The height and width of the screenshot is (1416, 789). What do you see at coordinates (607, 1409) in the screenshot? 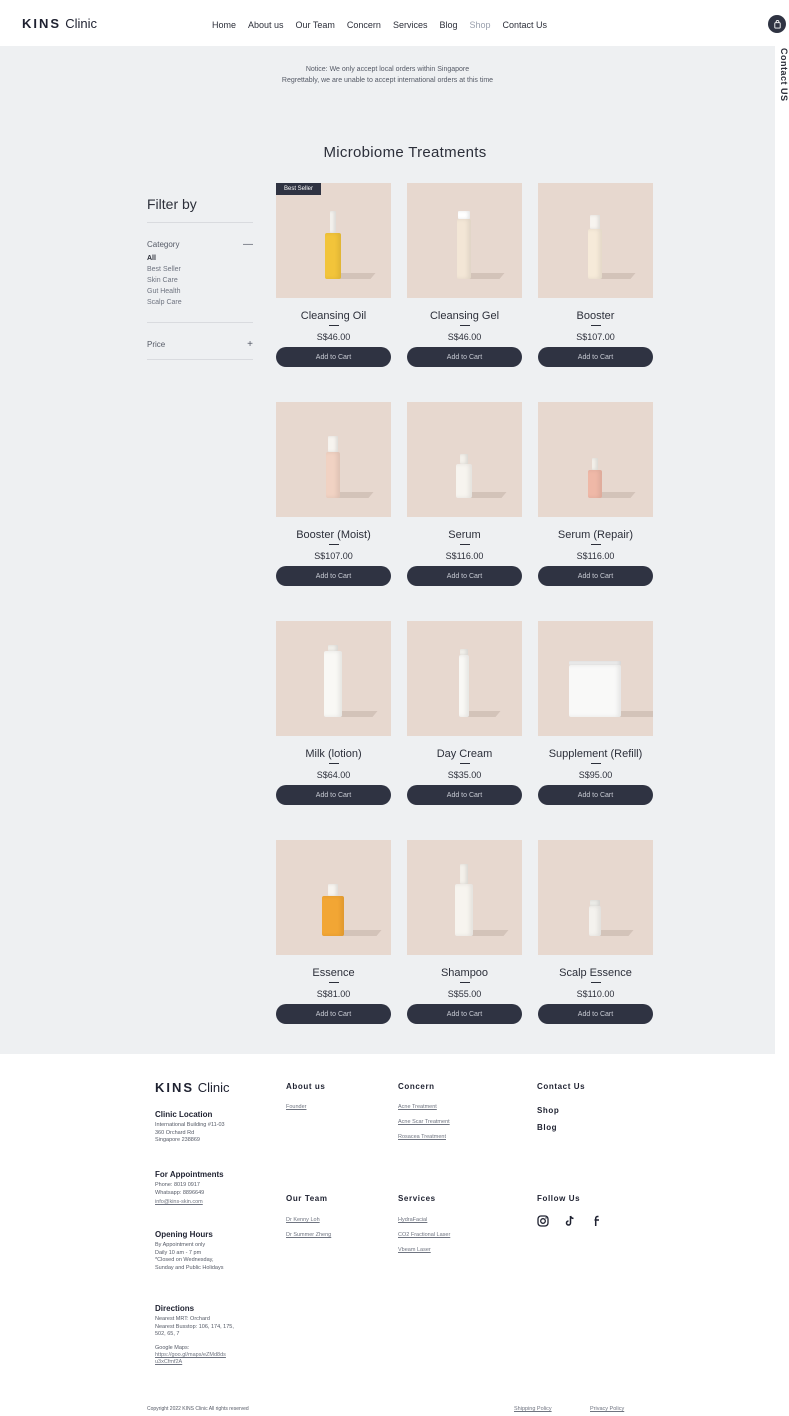
I see `privacy-policy-link: Privacy Policy` at bounding box center [607, 1409].